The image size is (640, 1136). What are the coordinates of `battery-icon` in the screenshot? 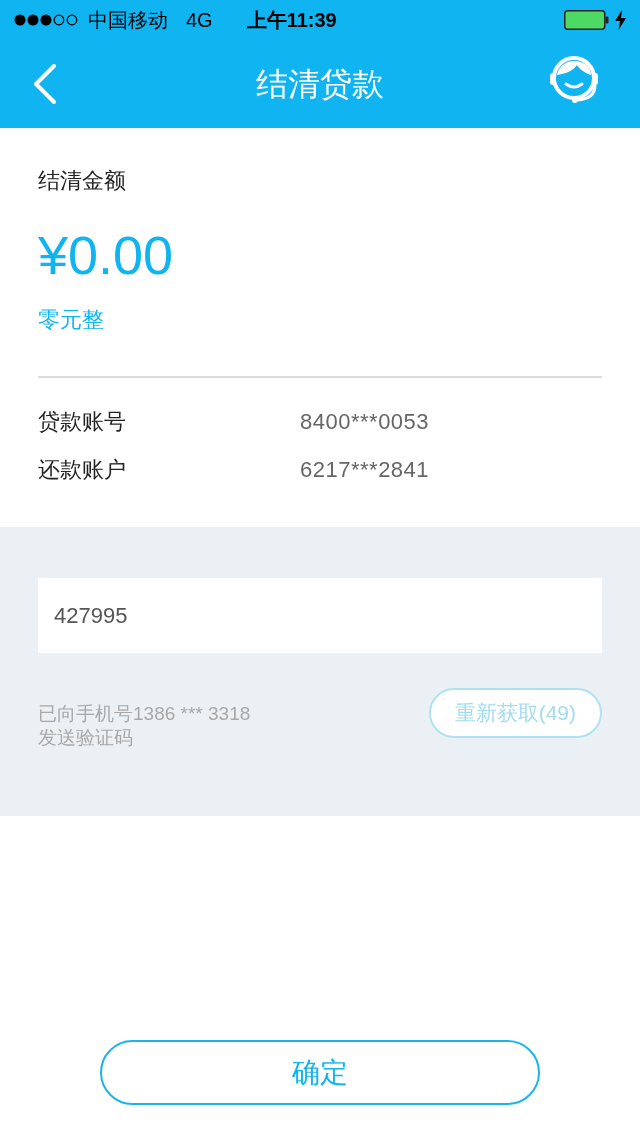 It's located at (586, 20).